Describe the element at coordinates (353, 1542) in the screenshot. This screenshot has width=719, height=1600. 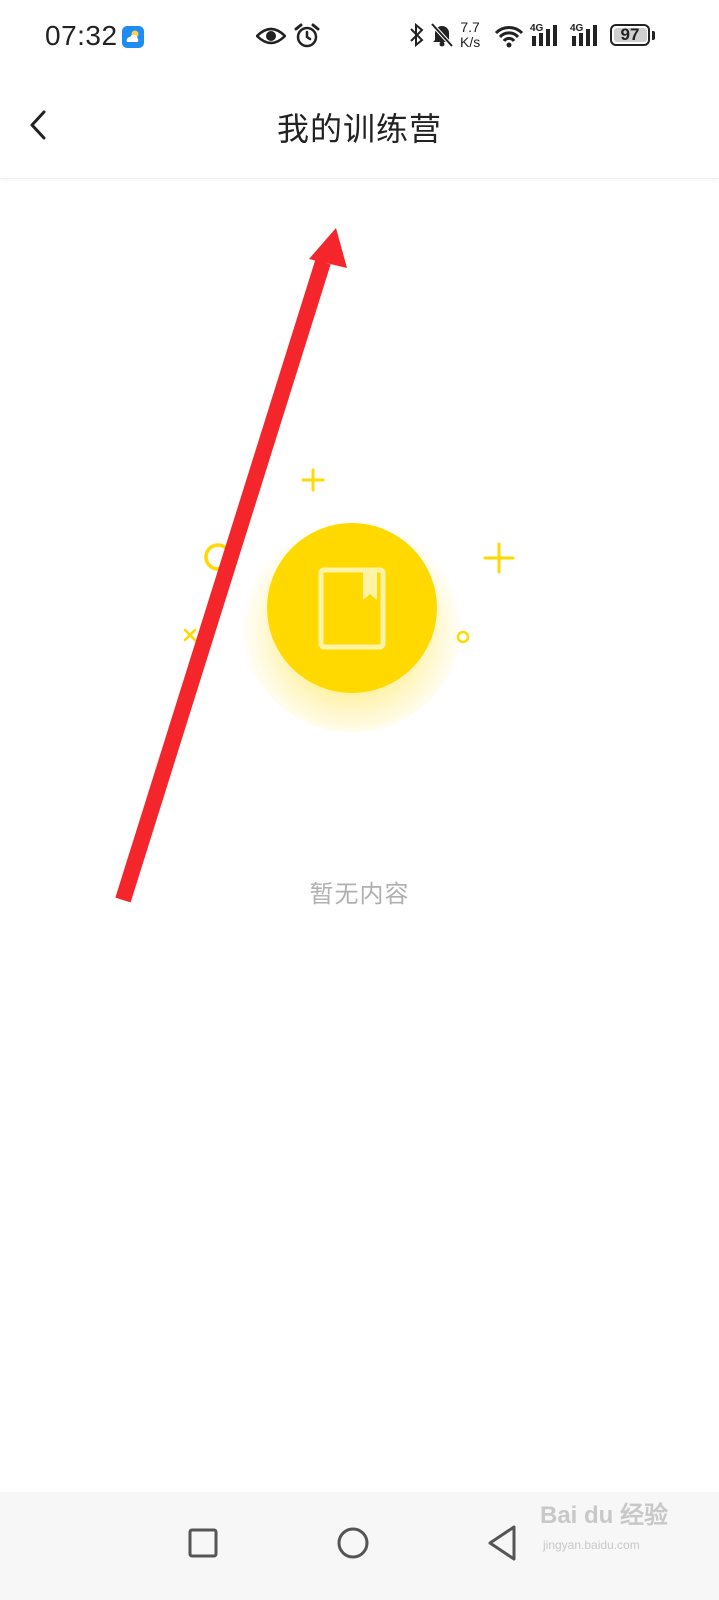
I see `home-icon` at that location.